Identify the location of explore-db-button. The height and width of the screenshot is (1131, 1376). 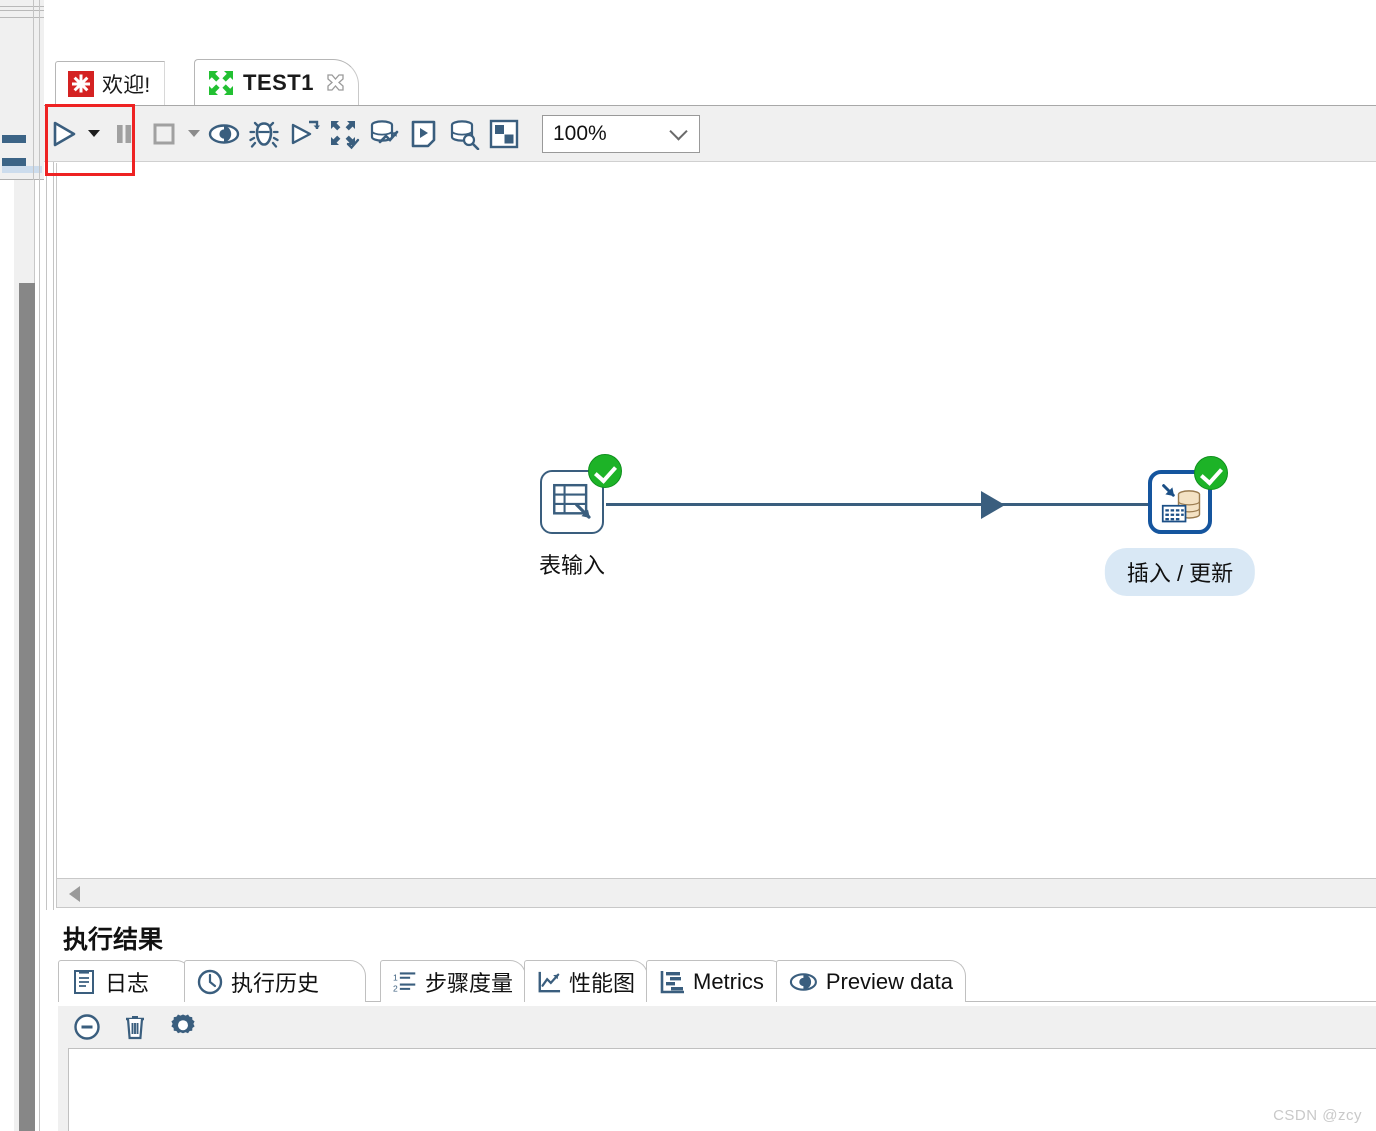
(464, 134).